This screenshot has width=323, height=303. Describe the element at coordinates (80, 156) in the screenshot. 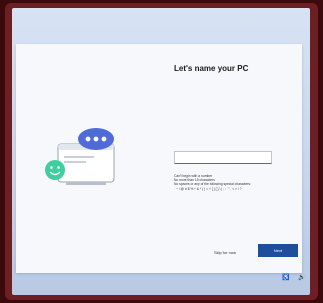

I see `pc-name-illustration-icon` at that location.